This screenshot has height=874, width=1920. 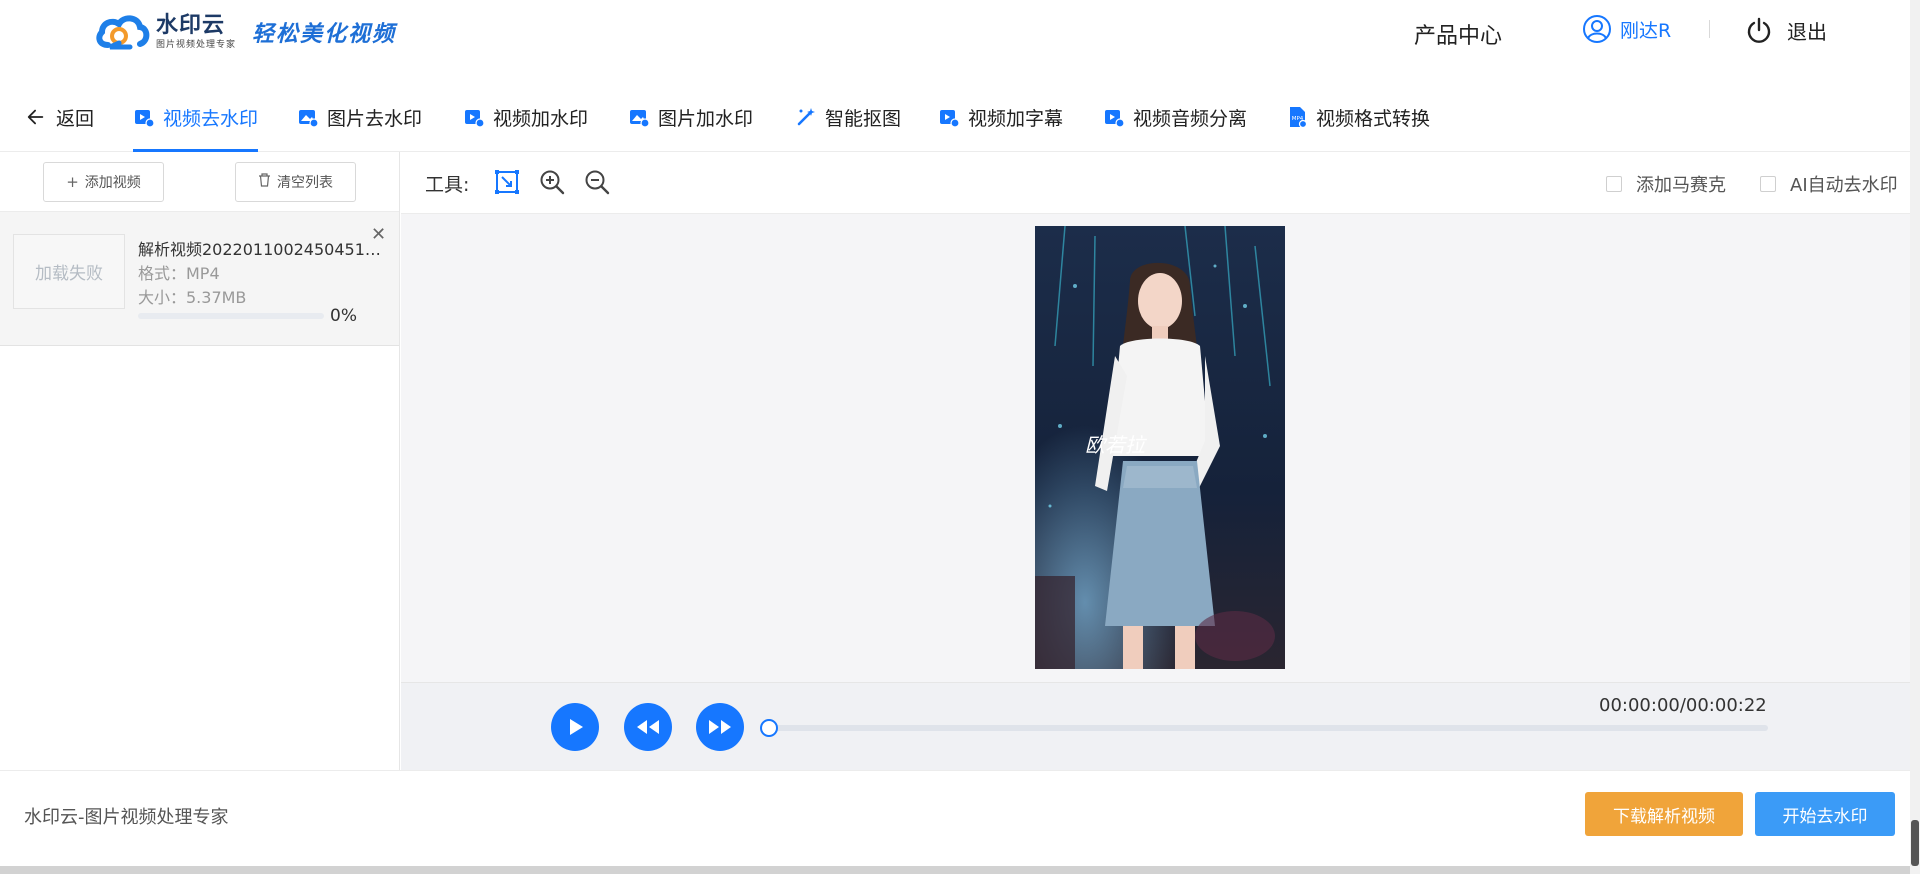 I want to click on fast-forward-icon, so click(x=720, y=727).